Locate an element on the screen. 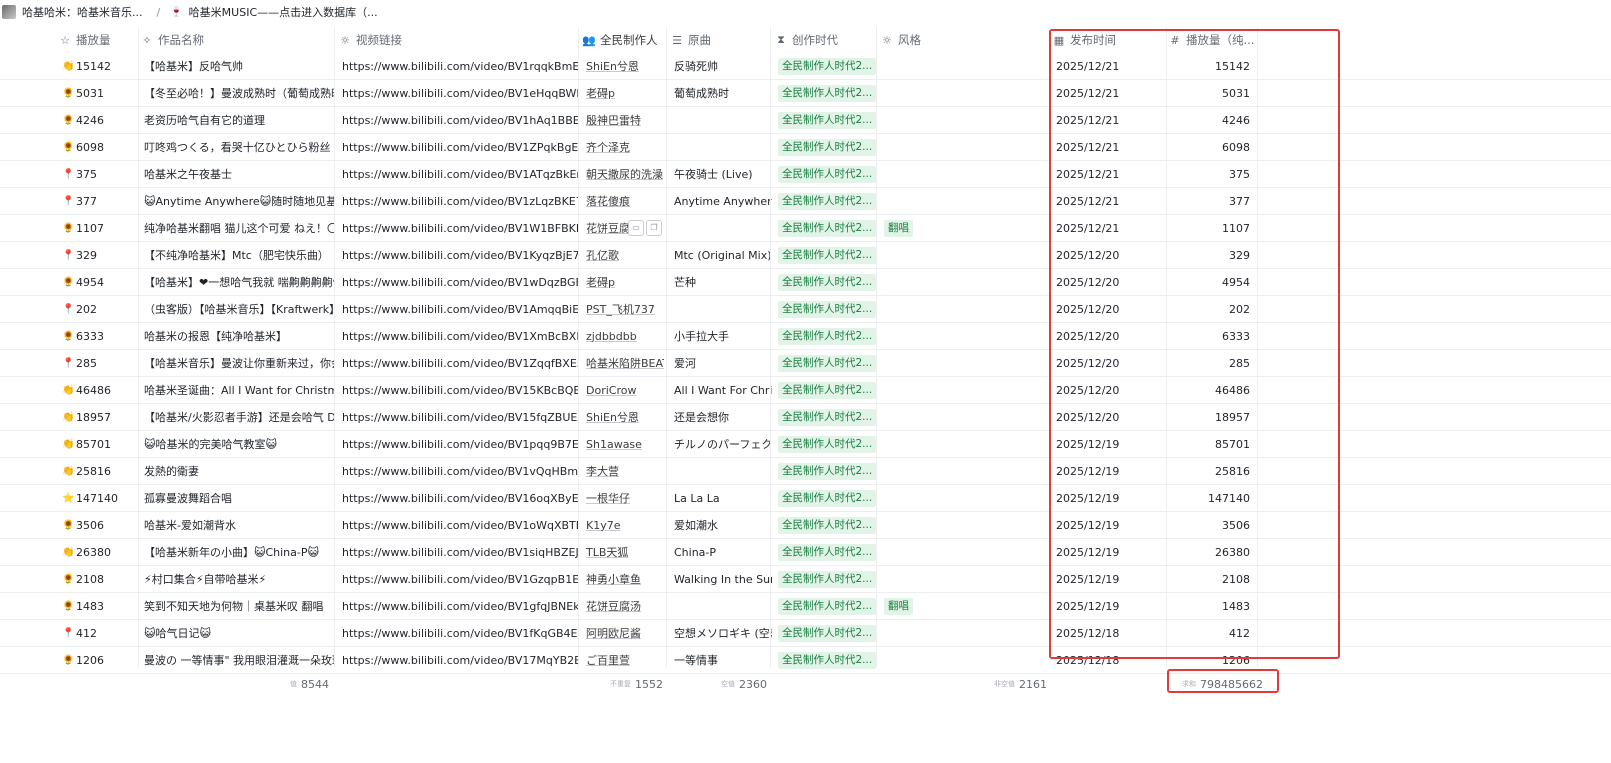 The height and width of the screenshot is (763, 1611). cell-title: 老资历哈气自有它的道理 is located at coordinates (237, 120).